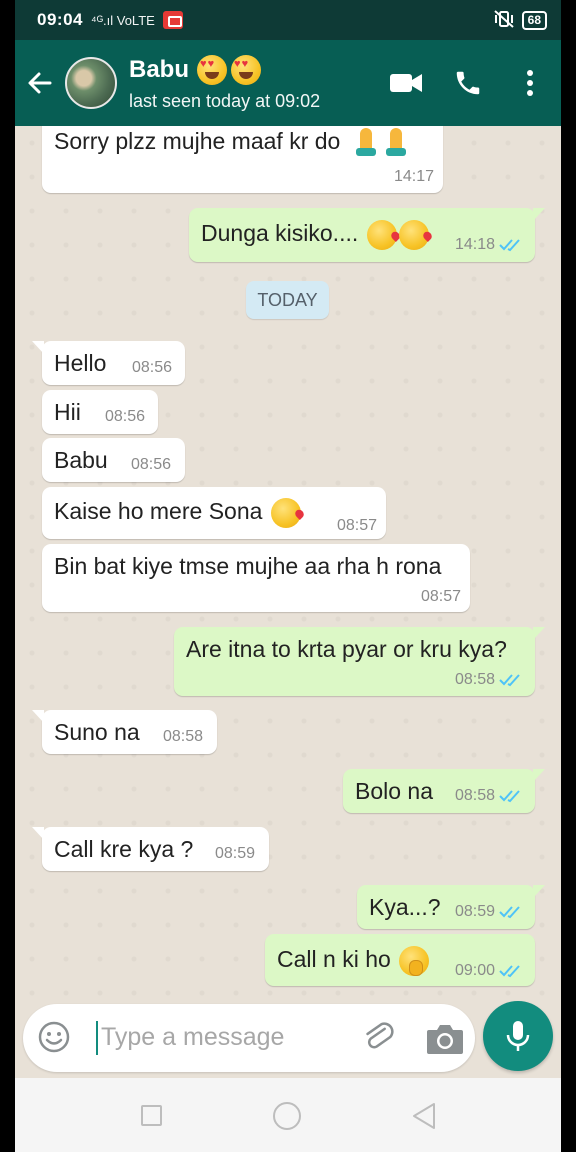 Image resolution: width=576 pixels, height=1152 pixels. I want to click on system-nav-bar, so click(288, 1115).